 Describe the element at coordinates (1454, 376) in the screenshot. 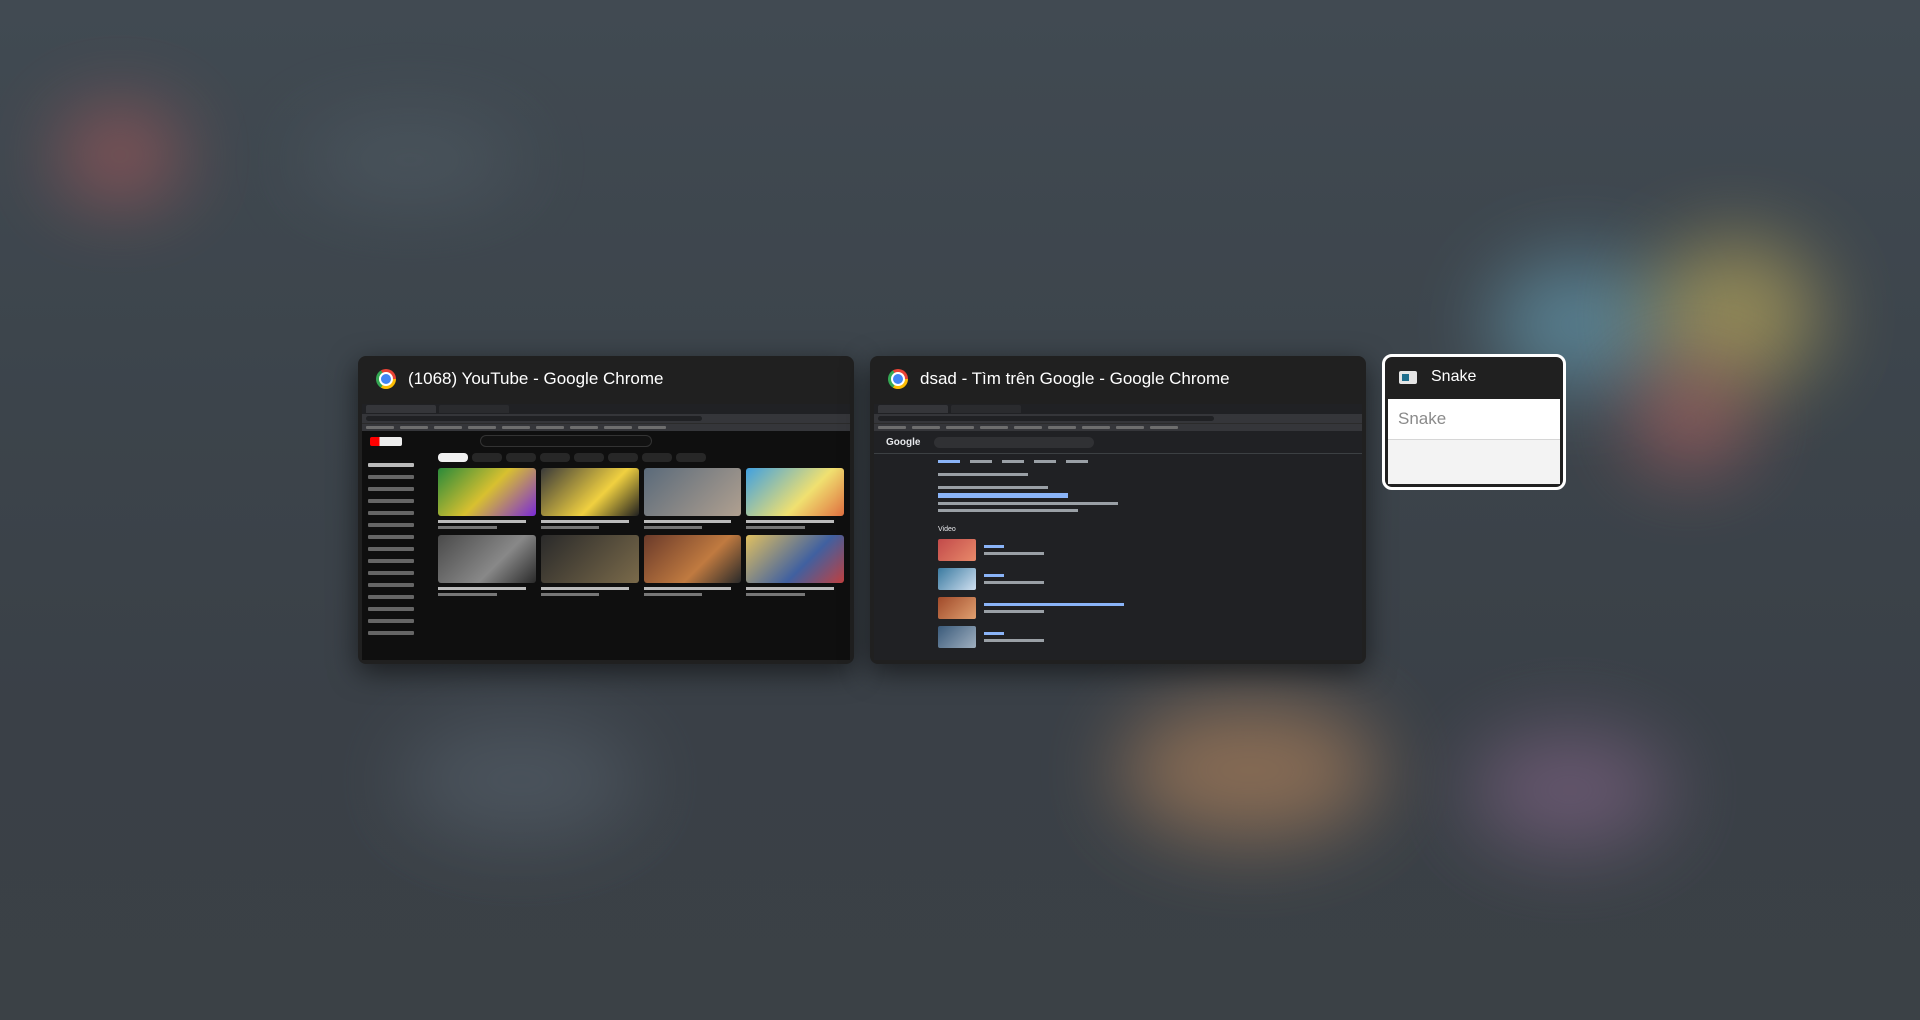

I see `window-title: Snake` at that location.